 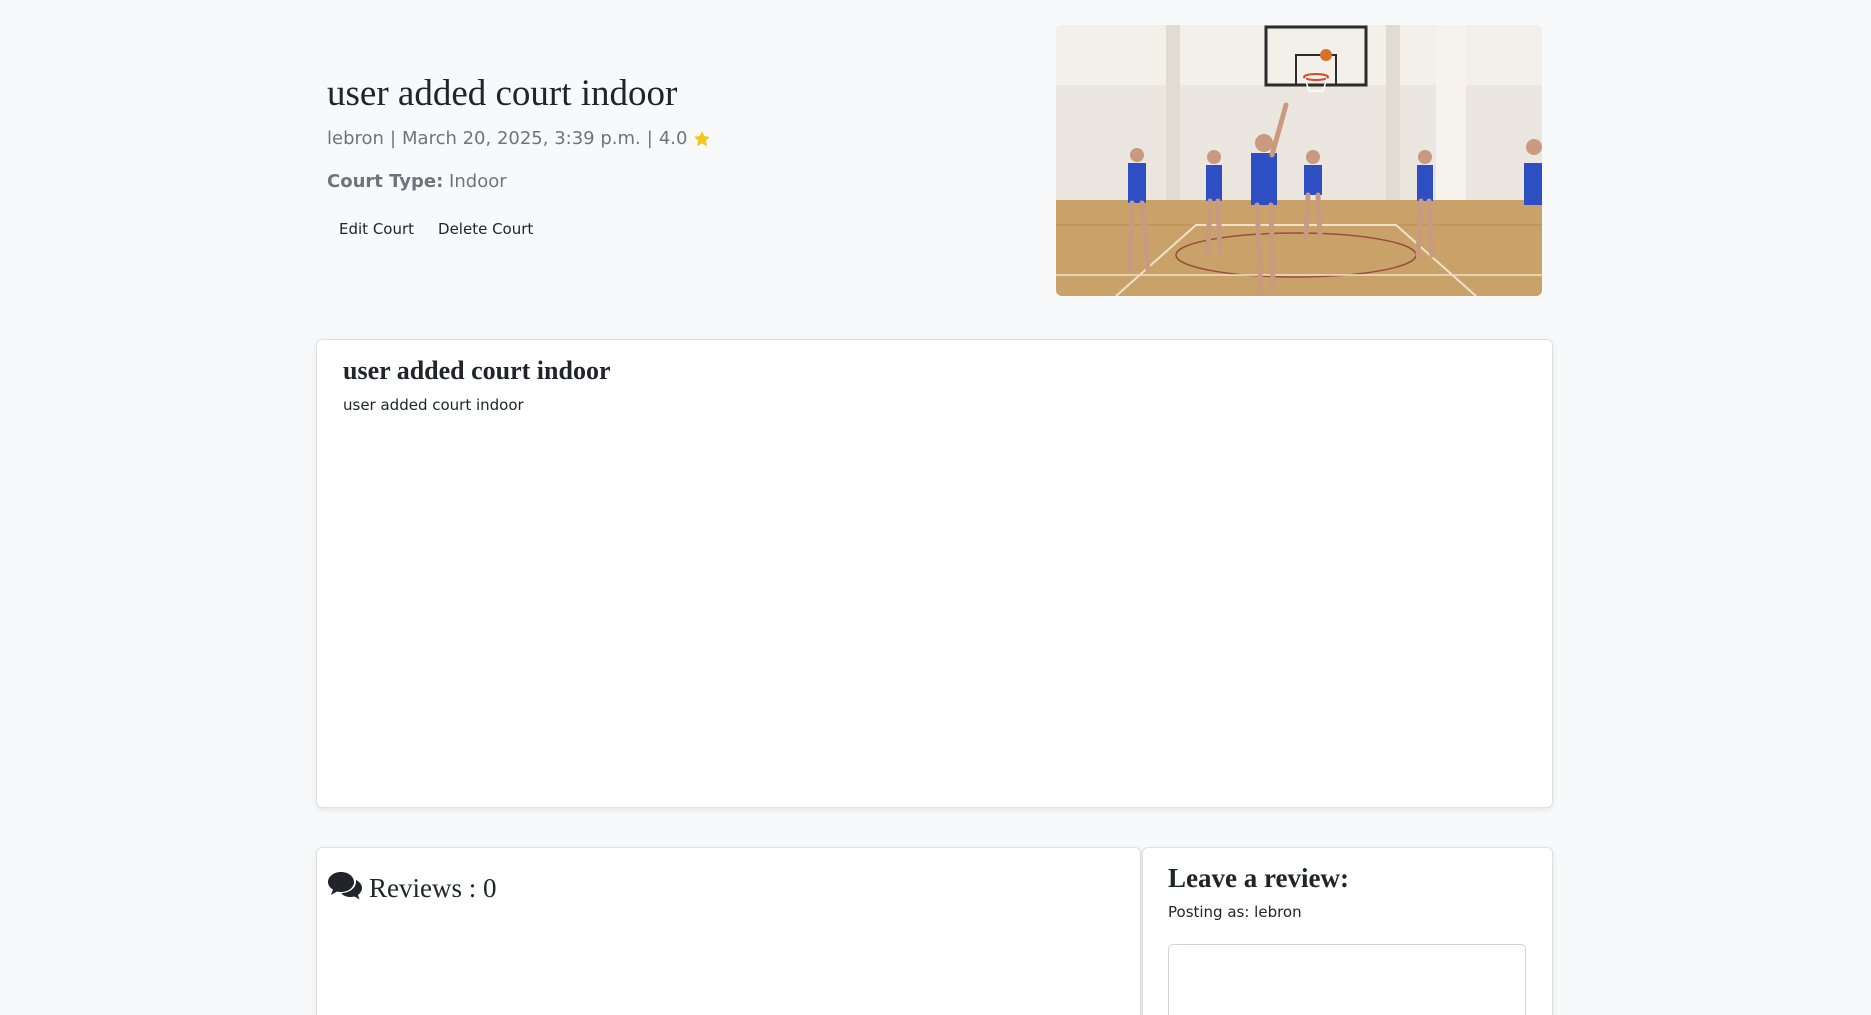 What do you see at coordinates (355, 138) in the screenshot?
I see `author-name: lebron` at bounding box center [355, 138].